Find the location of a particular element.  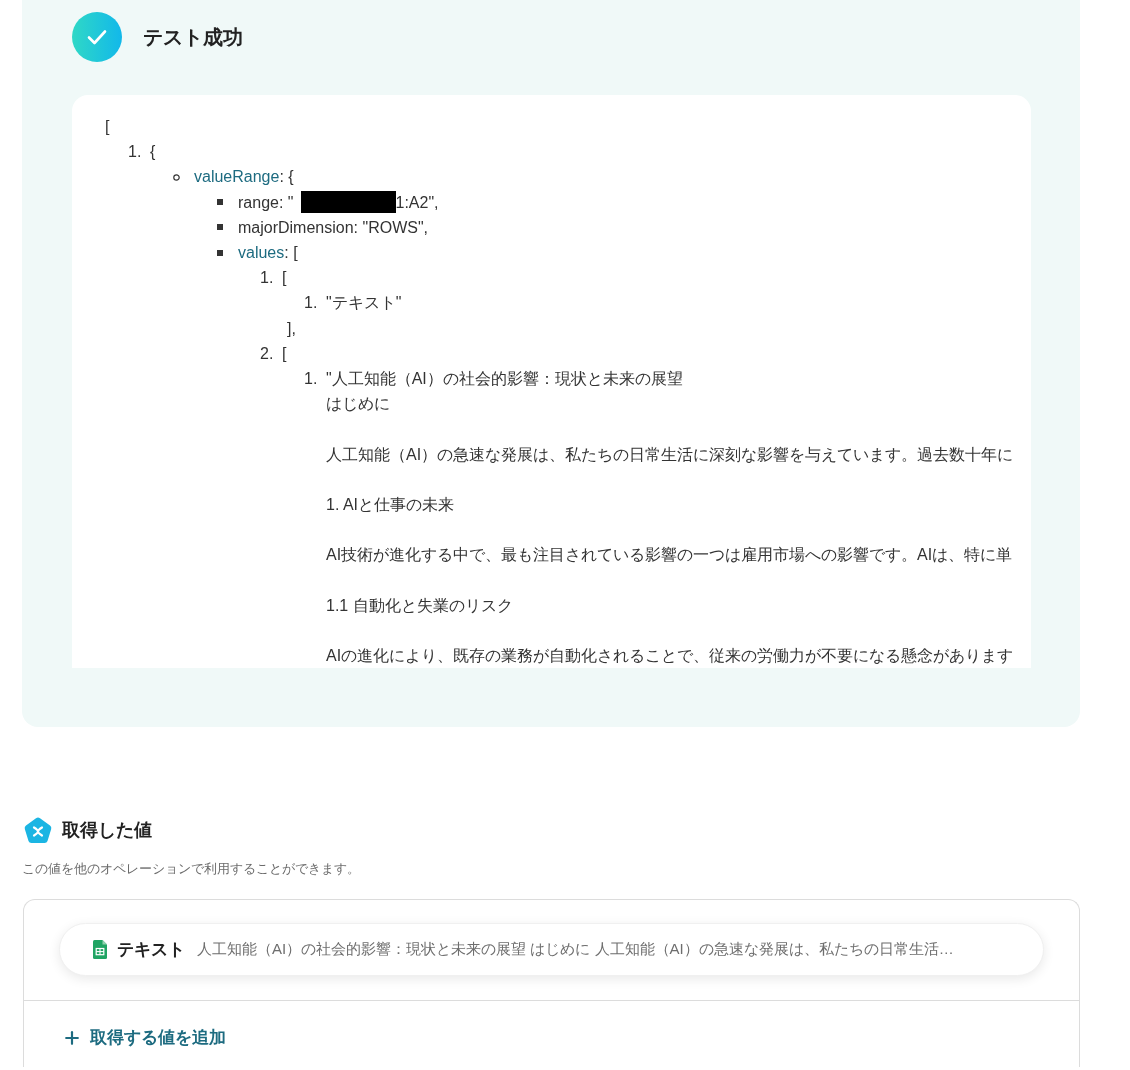

json-line: 1:A2", is located at coordinates (417, 202).